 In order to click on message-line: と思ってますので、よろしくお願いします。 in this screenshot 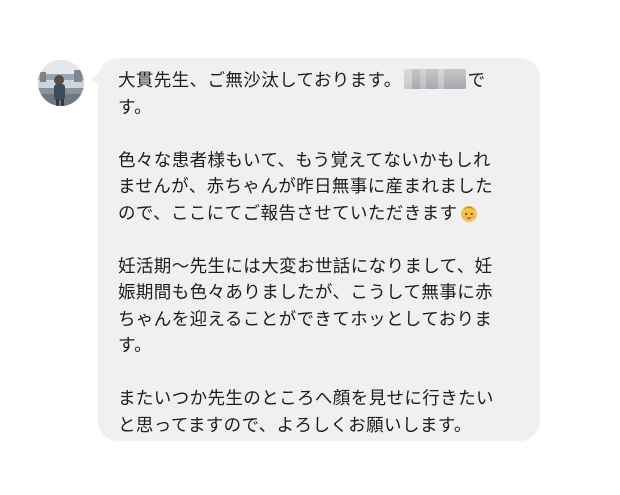, I will do `click(295, 425)`.